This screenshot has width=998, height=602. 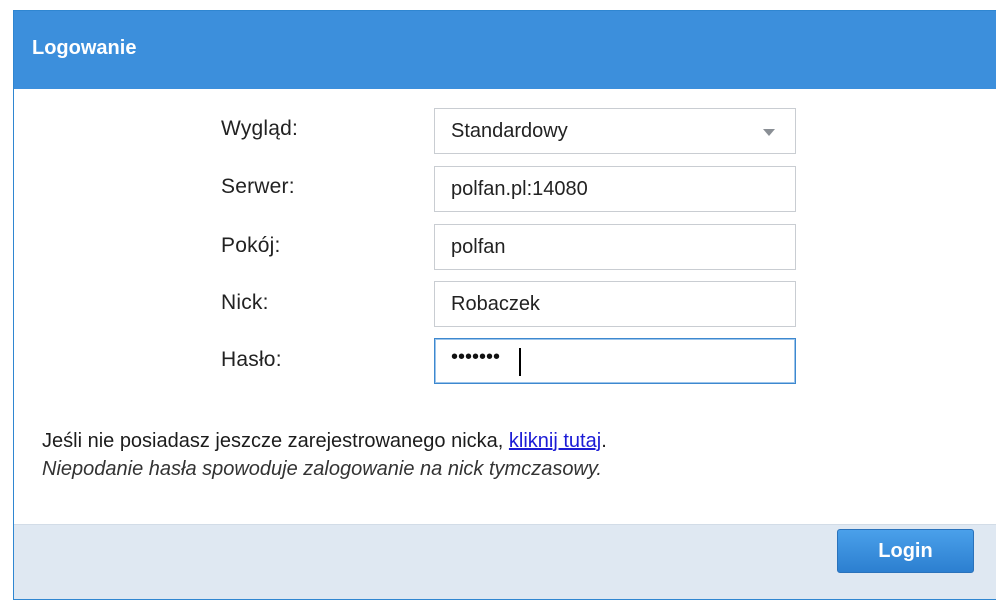 What do you see at coordinates (476, 357) in the screenshot?
I see `password-mask: •••••••` at bounding box center [476, 357].